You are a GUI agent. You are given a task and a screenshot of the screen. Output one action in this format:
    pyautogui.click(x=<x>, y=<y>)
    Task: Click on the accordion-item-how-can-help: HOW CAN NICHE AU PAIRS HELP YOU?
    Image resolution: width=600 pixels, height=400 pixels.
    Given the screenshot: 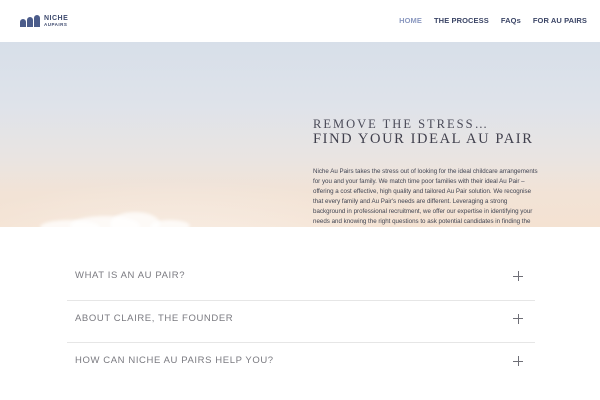 What is the action you would take?
    pyautogui.click(x=301, y=364)
    